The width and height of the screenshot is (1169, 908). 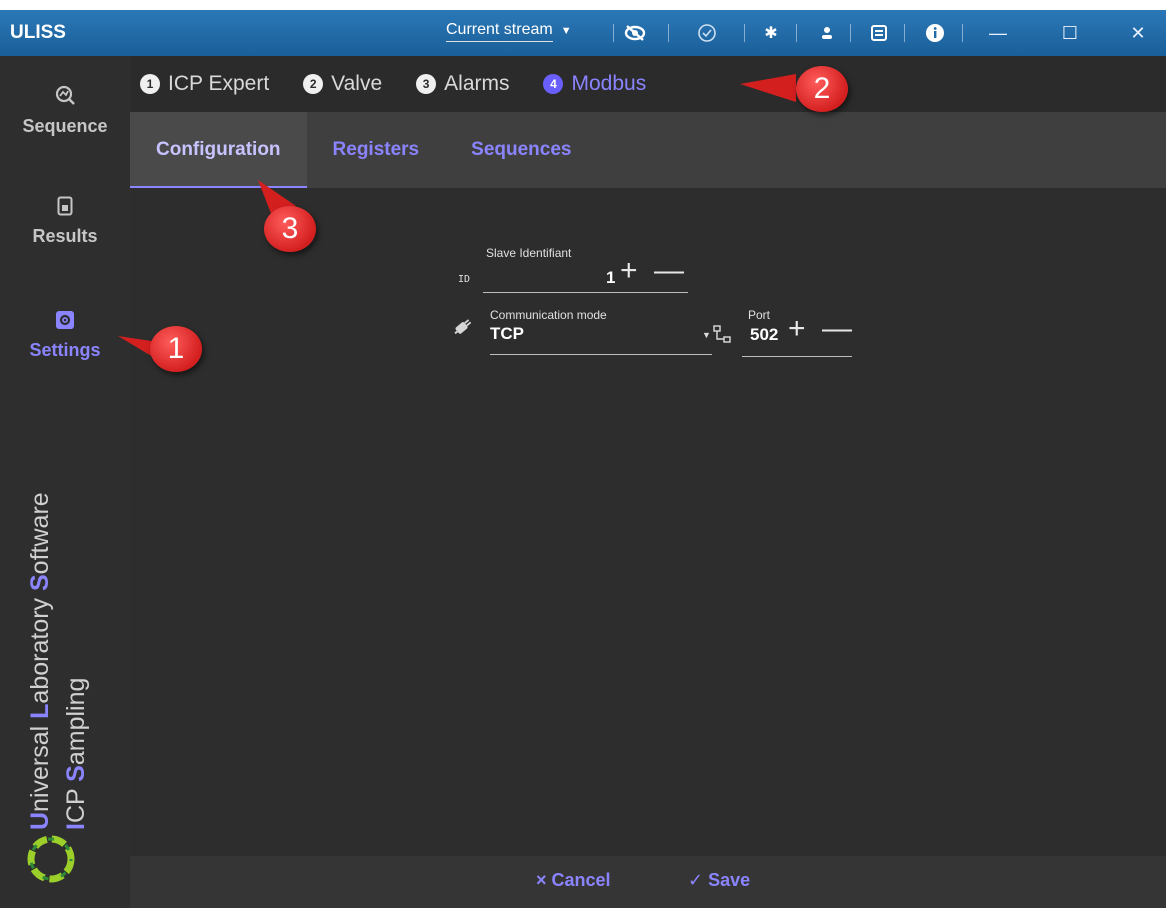 I want to click on title-bar: ULISS Current stream ▼ ✱ — ☐ ✕, so click(x=583, y=33).